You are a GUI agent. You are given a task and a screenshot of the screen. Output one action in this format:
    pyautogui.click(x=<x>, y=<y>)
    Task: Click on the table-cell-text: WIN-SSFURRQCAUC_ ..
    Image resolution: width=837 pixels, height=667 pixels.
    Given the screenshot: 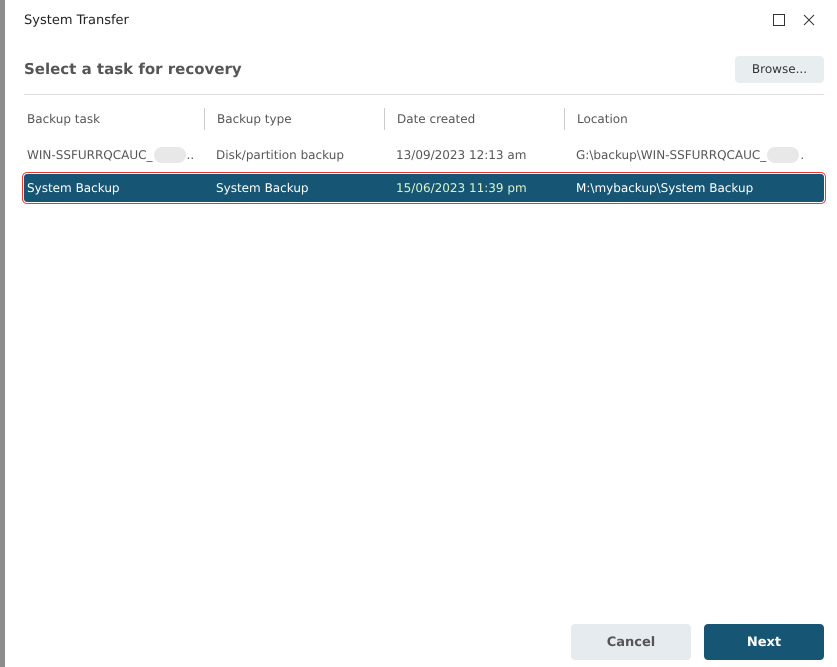 What is the action you would take?
    pyautogui.click(x=111, y=155)
    